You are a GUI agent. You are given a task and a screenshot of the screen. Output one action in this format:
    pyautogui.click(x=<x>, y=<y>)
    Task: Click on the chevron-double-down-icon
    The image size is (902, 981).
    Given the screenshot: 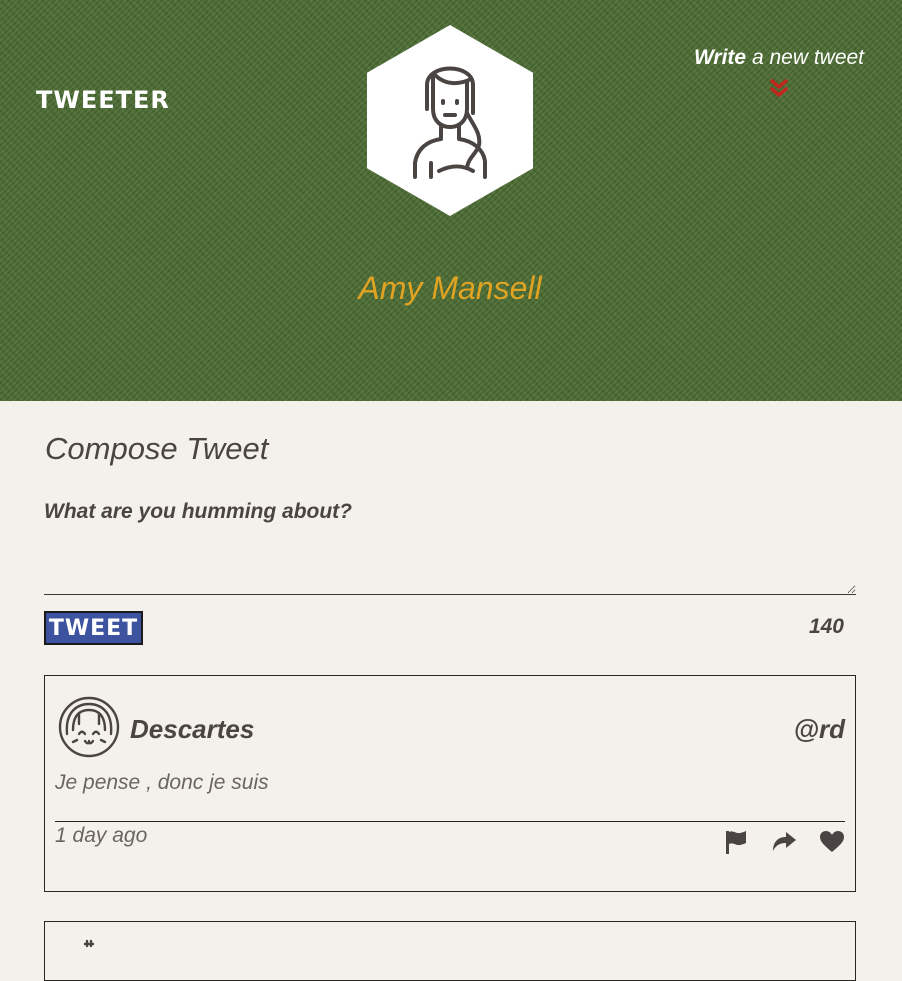 What is the action you would take?
    pyautogui.click(x=779, y=88)
    